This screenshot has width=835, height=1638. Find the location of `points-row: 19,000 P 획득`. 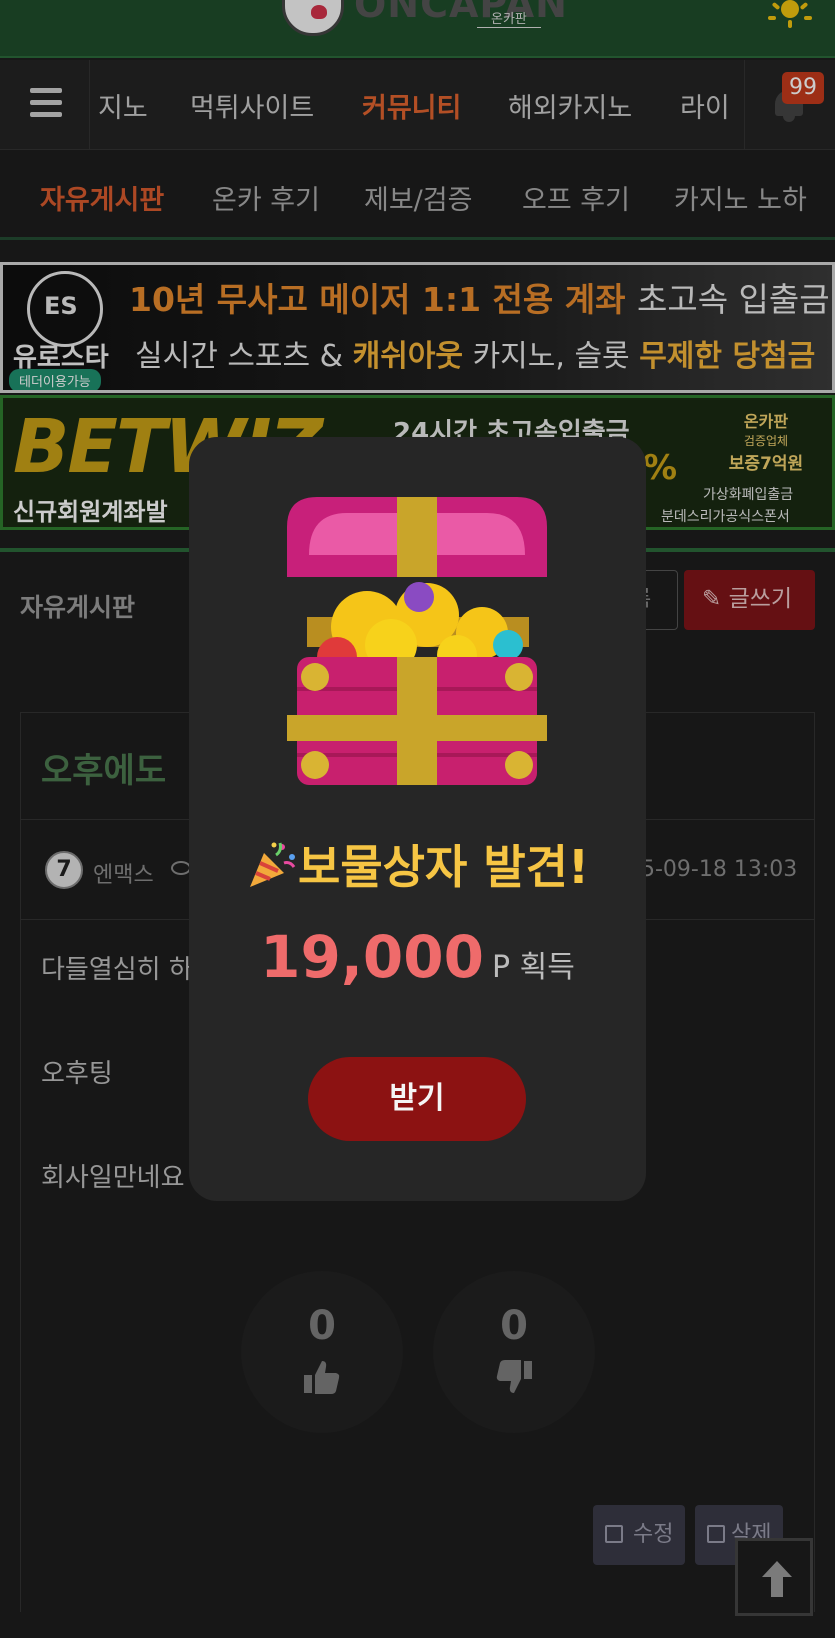

points-row: 19,000 P 획득 is located at coordinates (417, 957).